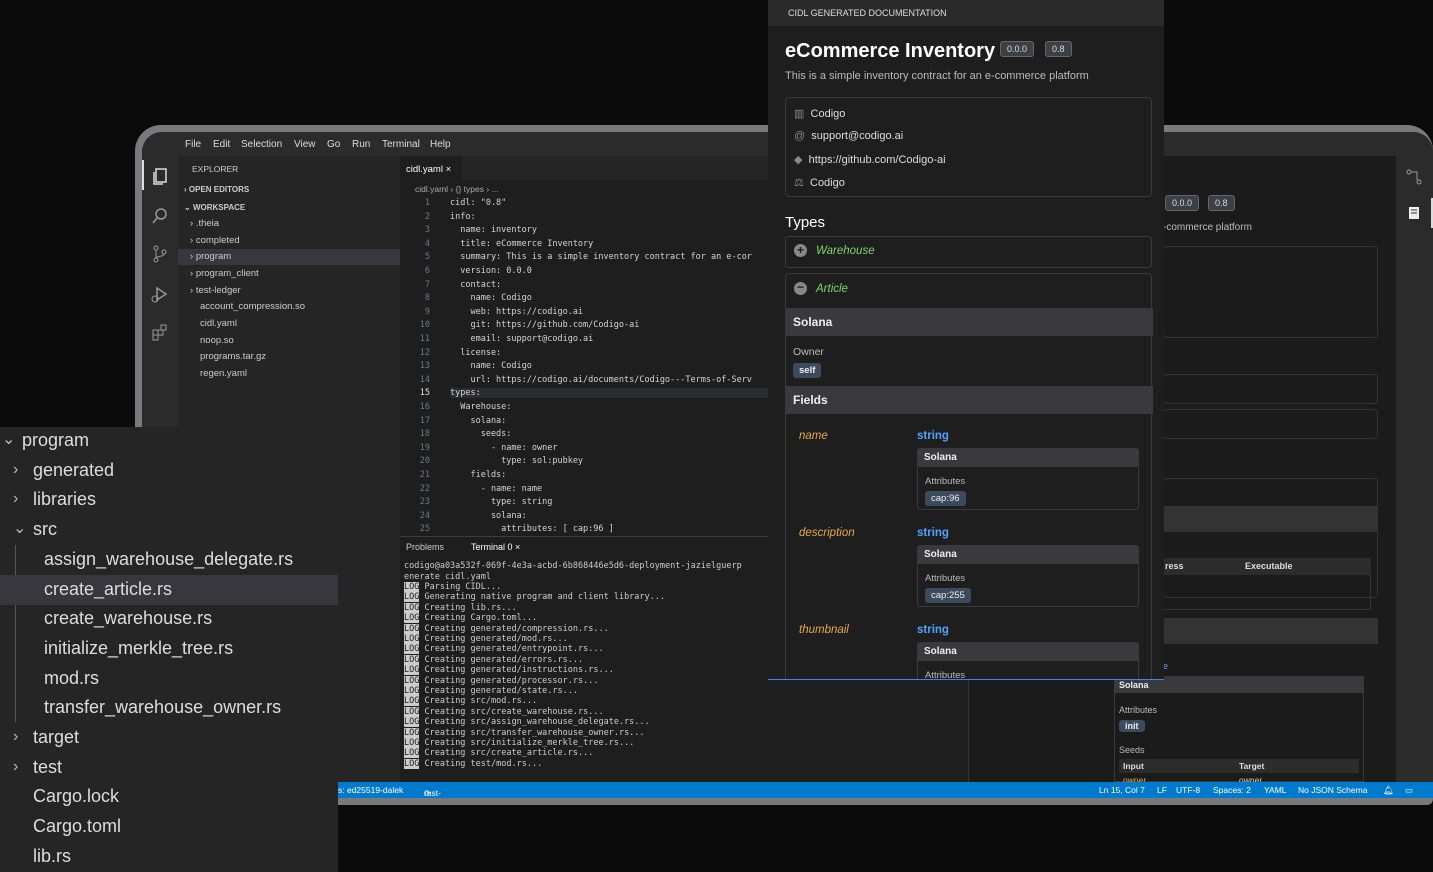  Describe the element at coordinates (532, 529) in the screenshot. I see `code-line: attributes: [ cap:96 ]` at that location.